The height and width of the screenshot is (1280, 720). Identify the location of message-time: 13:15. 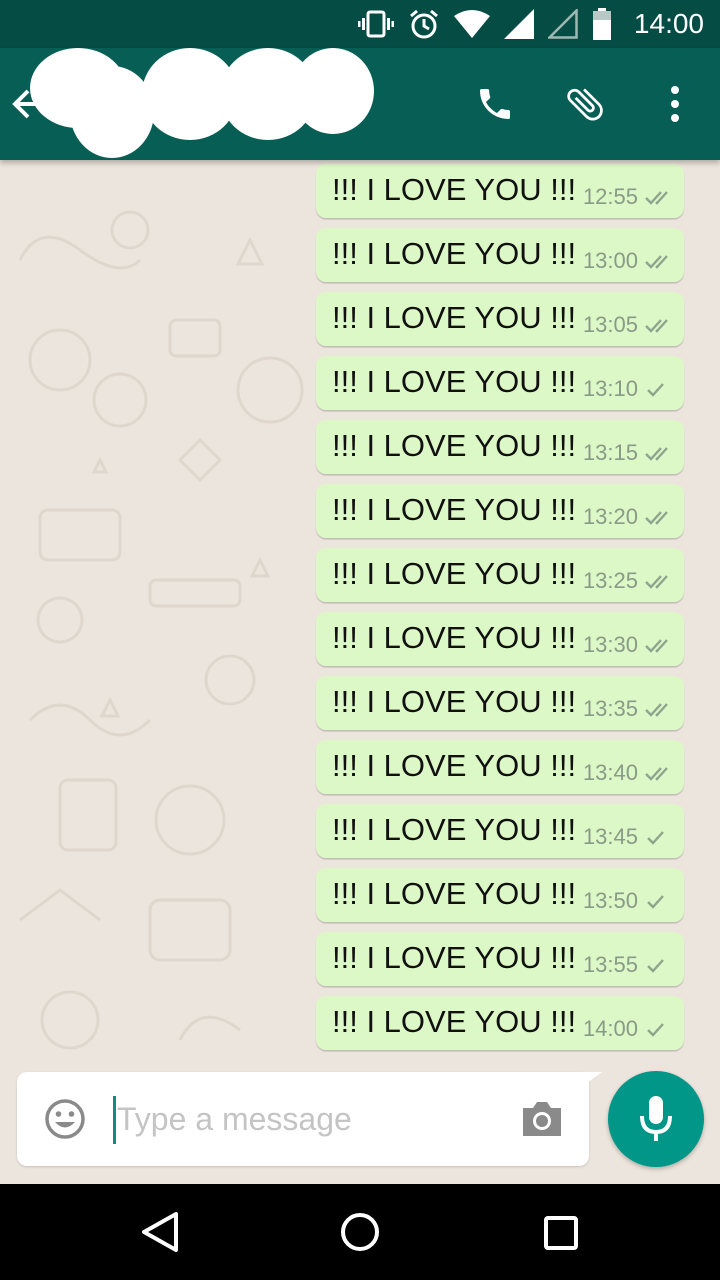
(610, 452).